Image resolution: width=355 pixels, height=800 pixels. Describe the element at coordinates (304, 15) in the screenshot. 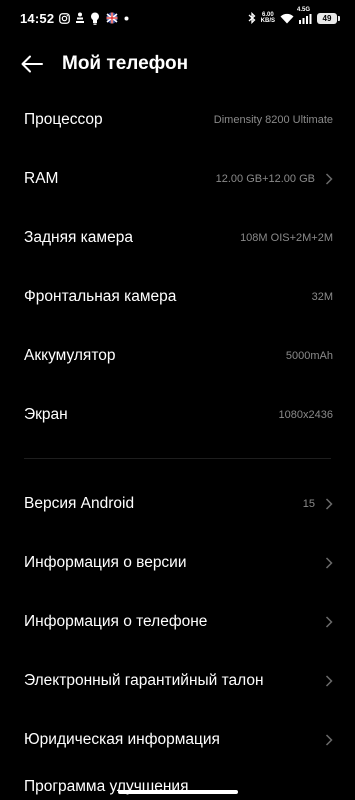

I see `cellular-signal: 4.5G` at that location.